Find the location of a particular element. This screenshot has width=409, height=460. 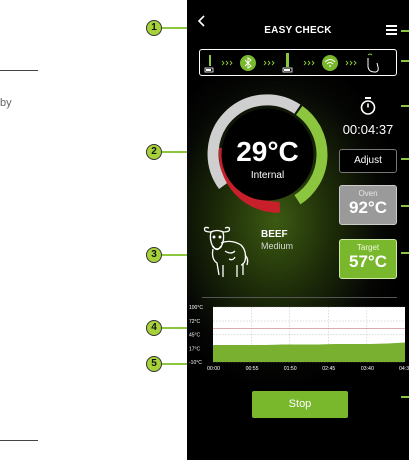

bluetooth-icon is located at coordinates (248, 63).